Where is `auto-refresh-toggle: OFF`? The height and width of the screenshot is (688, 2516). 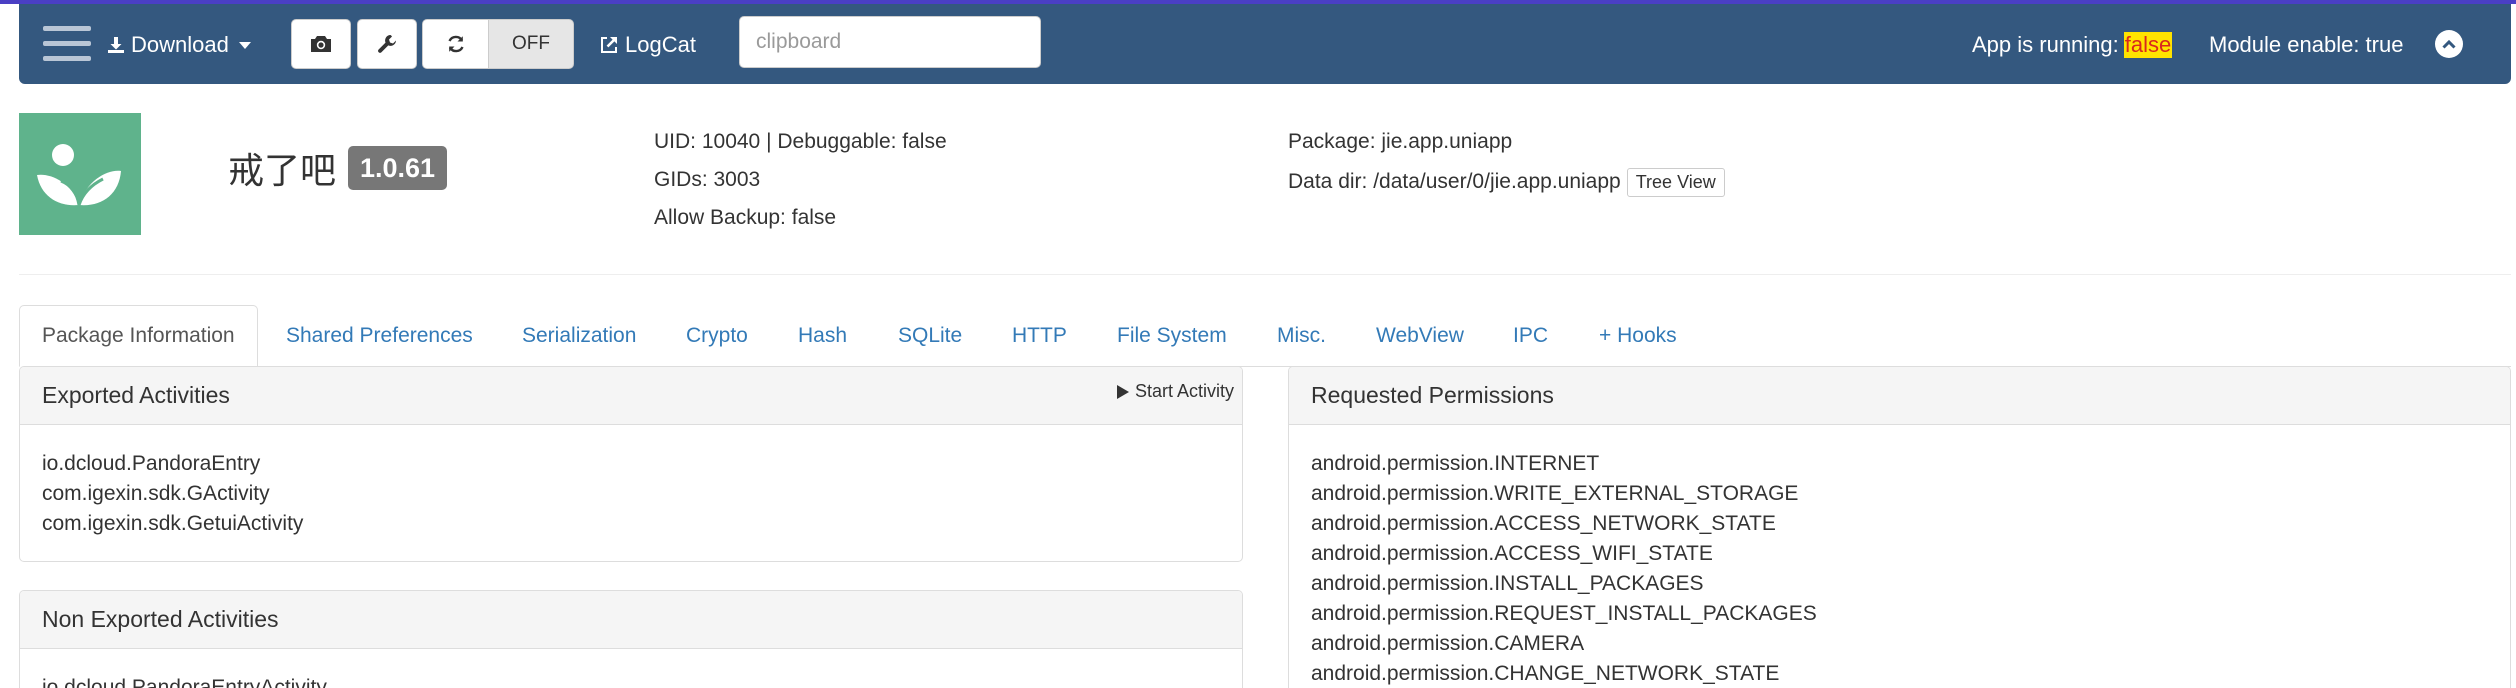 auto-refresh-toggle: OFF is located at coordinates (498, 44).